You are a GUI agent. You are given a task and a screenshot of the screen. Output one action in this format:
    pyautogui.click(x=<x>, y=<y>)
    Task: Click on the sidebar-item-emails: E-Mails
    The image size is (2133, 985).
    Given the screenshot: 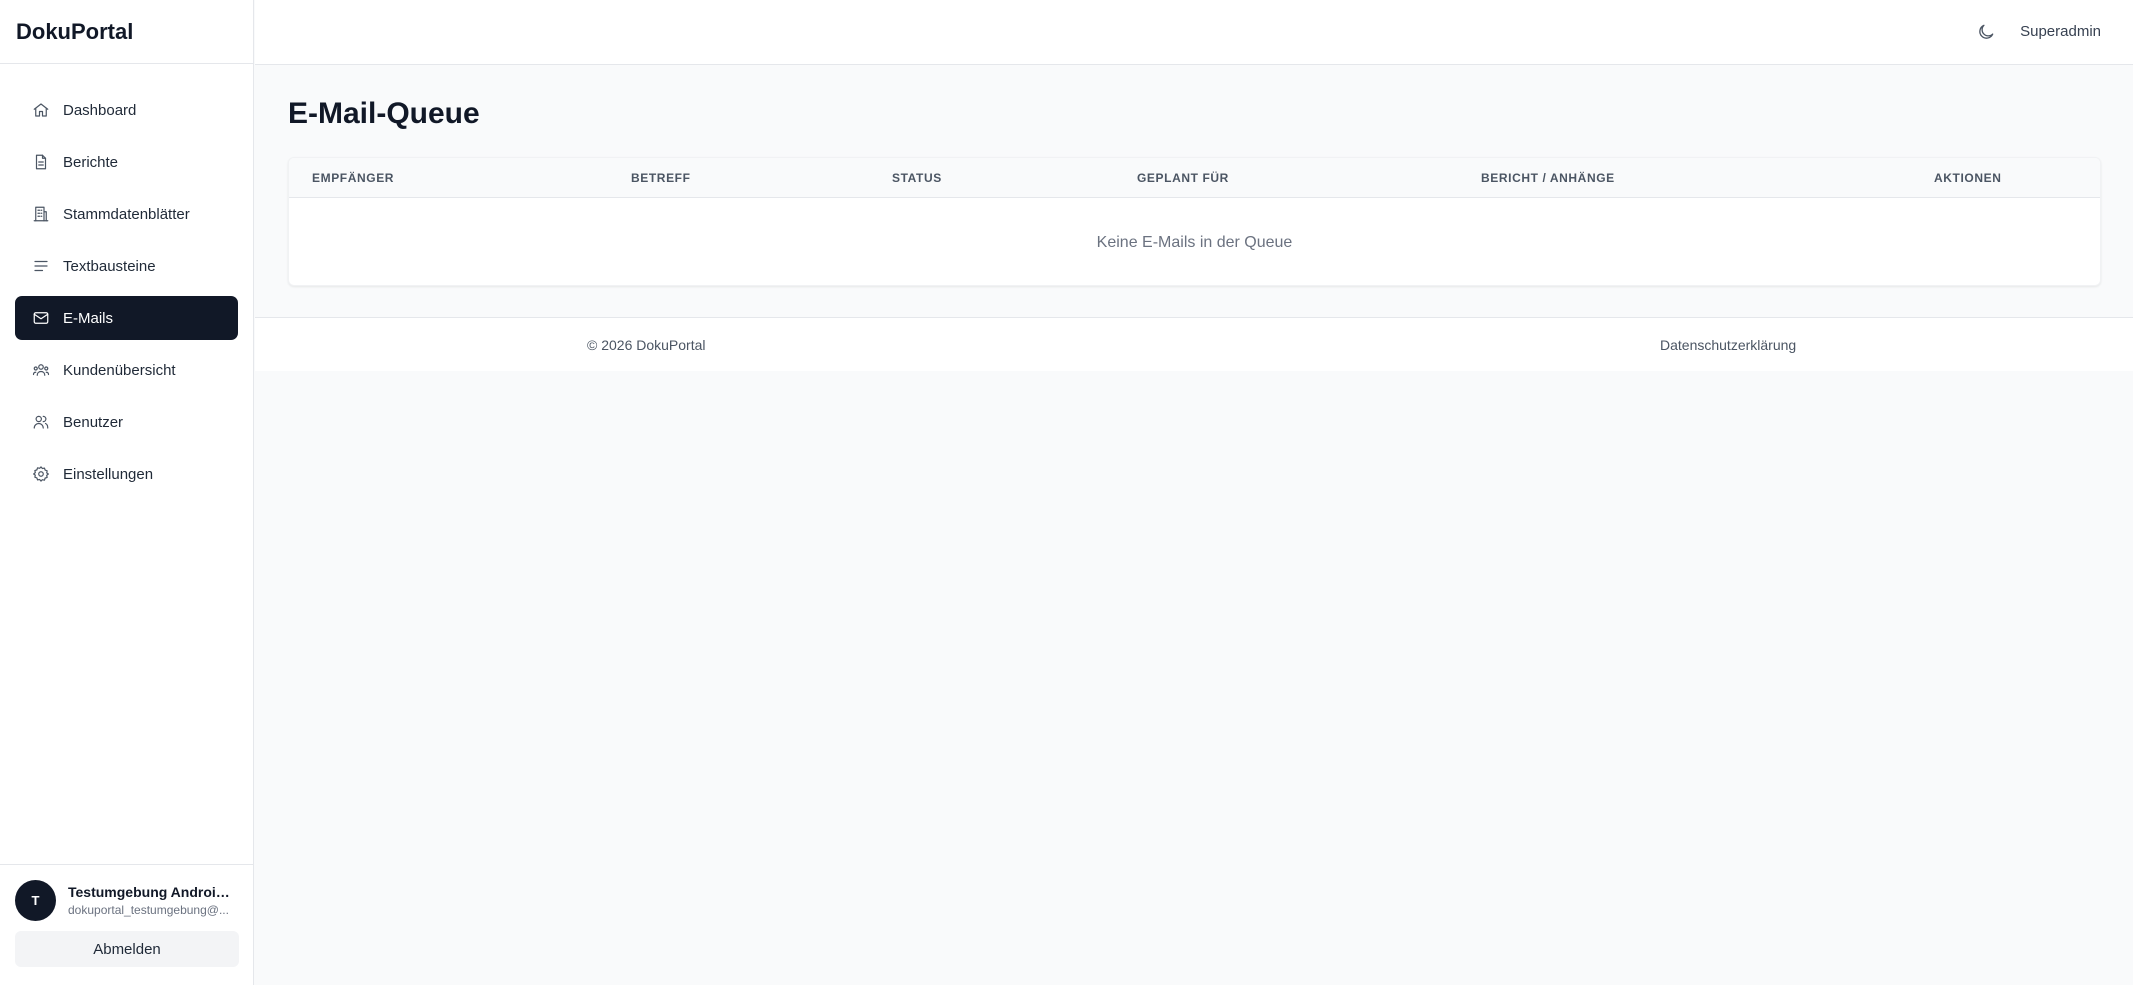 What is the action you would take?
    pyautogui.click(x=126, y=318)
    